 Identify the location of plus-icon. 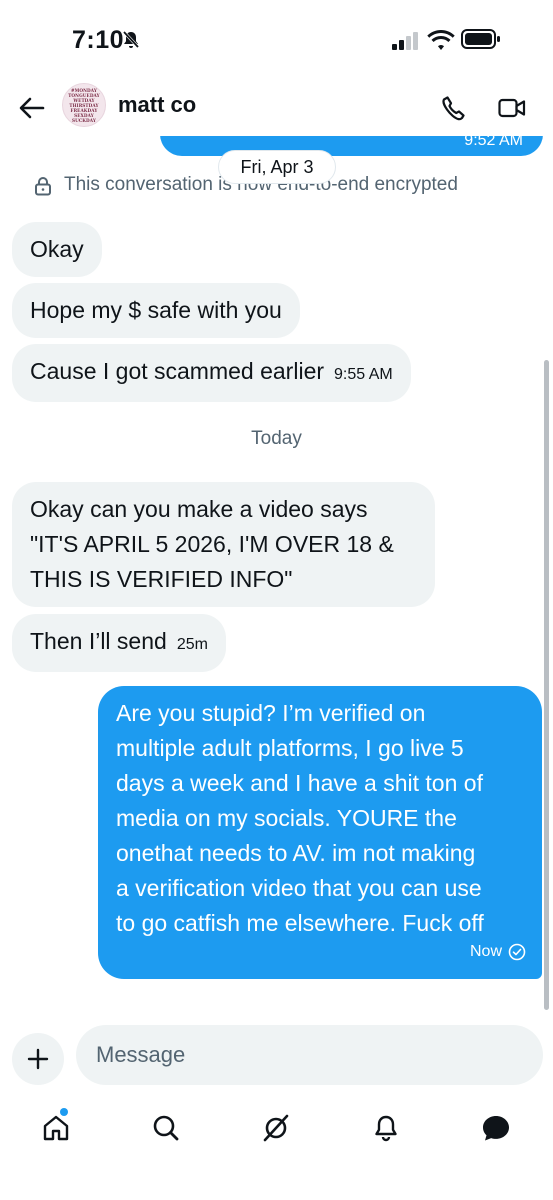
(38, 1059).